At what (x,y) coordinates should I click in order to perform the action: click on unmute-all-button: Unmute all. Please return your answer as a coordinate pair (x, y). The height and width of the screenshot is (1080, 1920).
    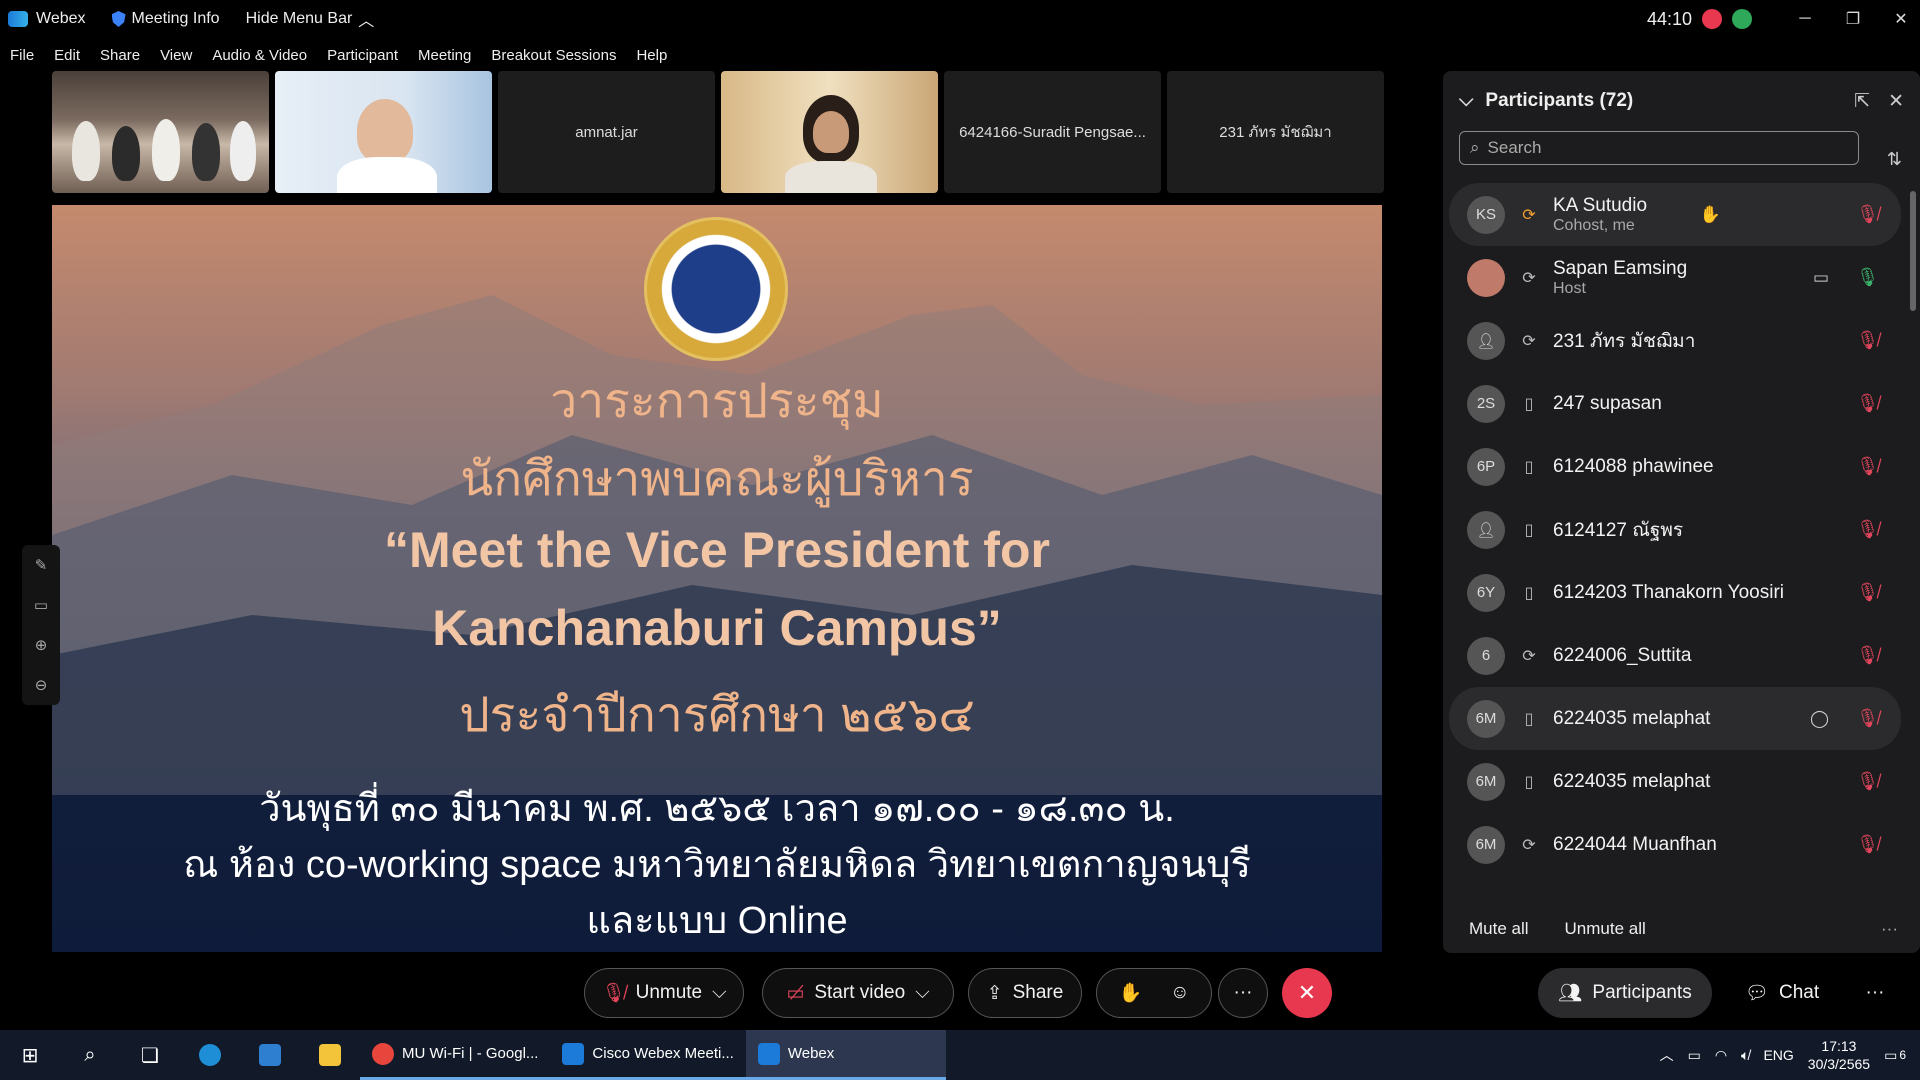
    Looking at the image, I should click on (1605, 929).